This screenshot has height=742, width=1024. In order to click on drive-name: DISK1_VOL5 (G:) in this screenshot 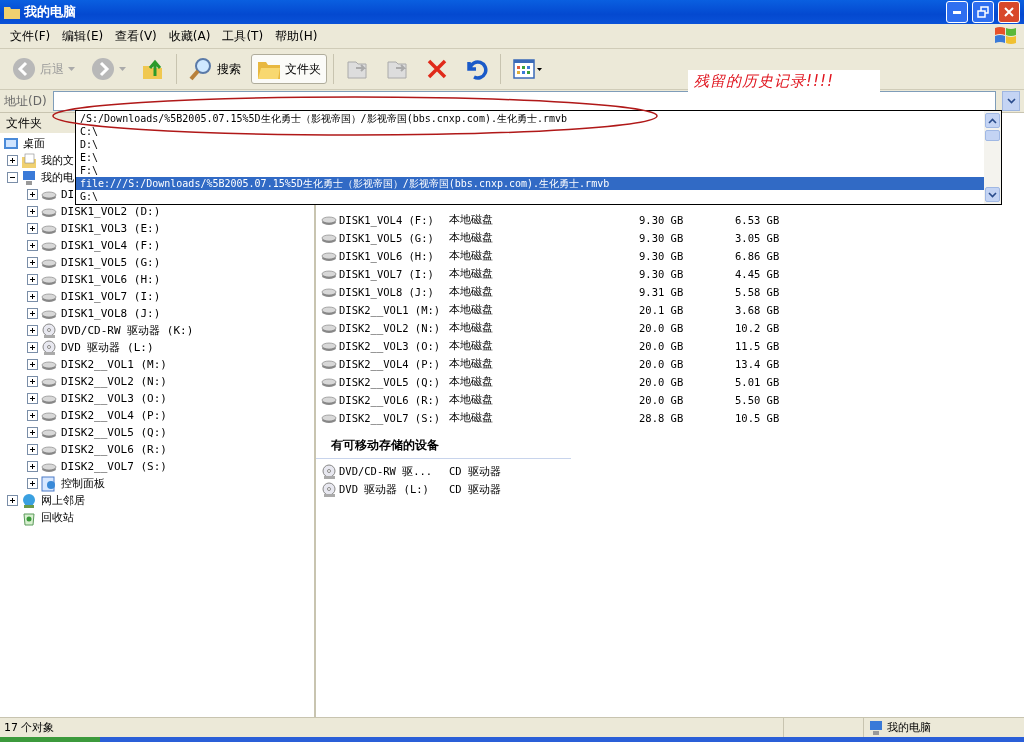, I will do `click(394, 238)`.